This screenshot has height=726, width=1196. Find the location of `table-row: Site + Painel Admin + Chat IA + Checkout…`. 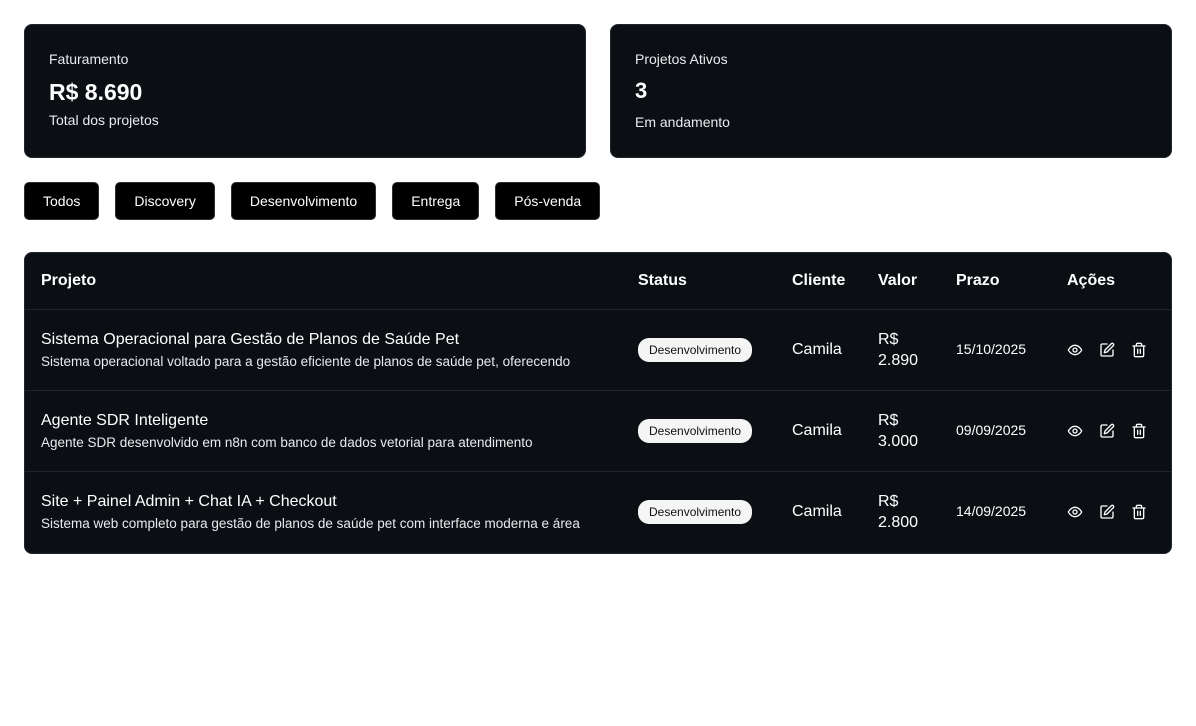

table-row: Site + Painel Admin + Chat IA + Checkout… is located at coordinates (598, 511).